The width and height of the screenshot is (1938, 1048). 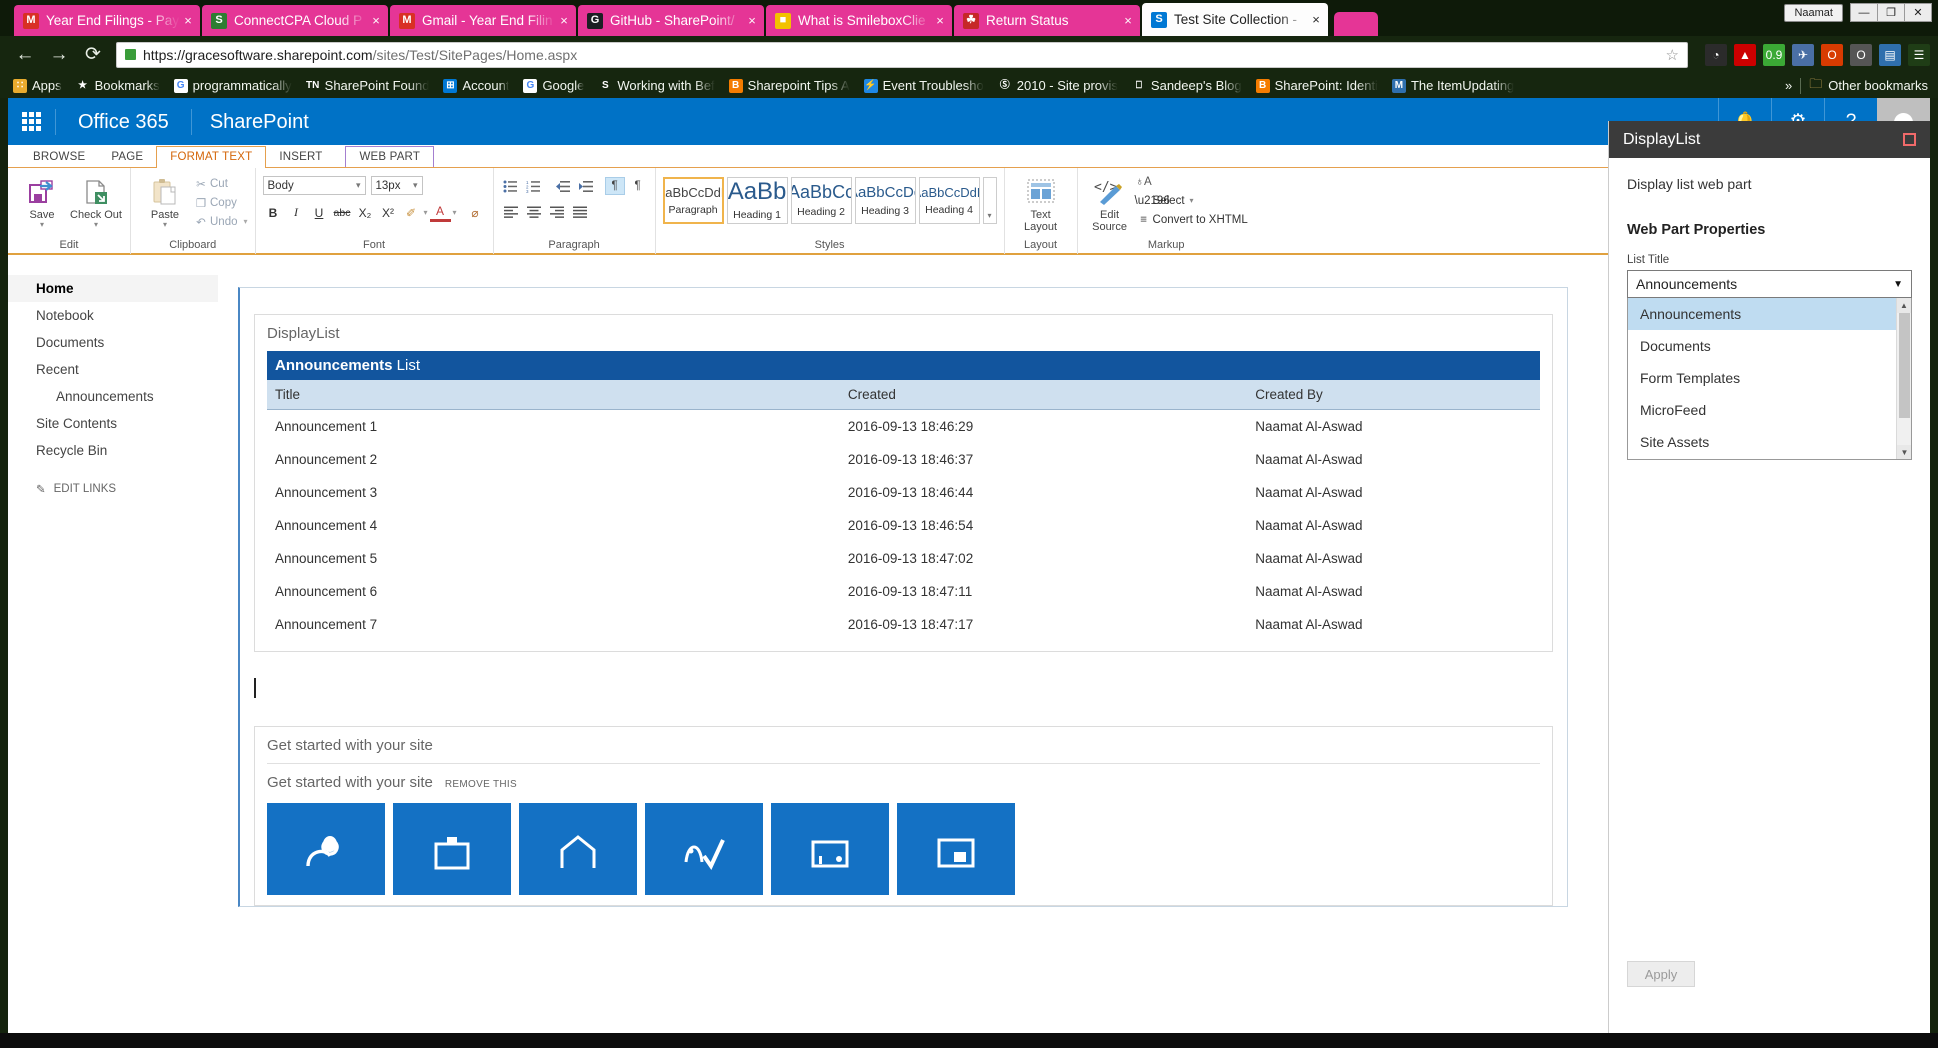 What do you see at coordinates (42, 225) in the screenshot?
I see `save-caret-icon: ▾` at bounding box center [42, 225].